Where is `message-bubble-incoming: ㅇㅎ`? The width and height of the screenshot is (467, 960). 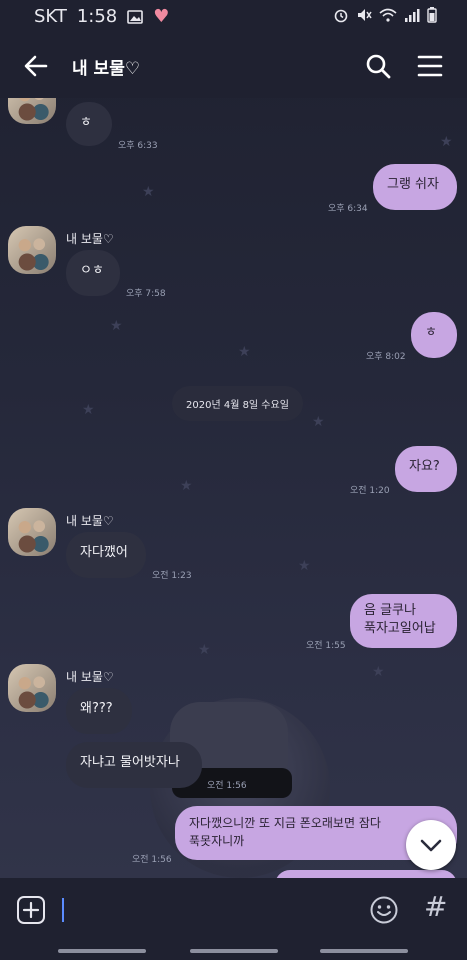
message-bubble-incoming: ㅇㅎ is located at coordinates (93, 273).